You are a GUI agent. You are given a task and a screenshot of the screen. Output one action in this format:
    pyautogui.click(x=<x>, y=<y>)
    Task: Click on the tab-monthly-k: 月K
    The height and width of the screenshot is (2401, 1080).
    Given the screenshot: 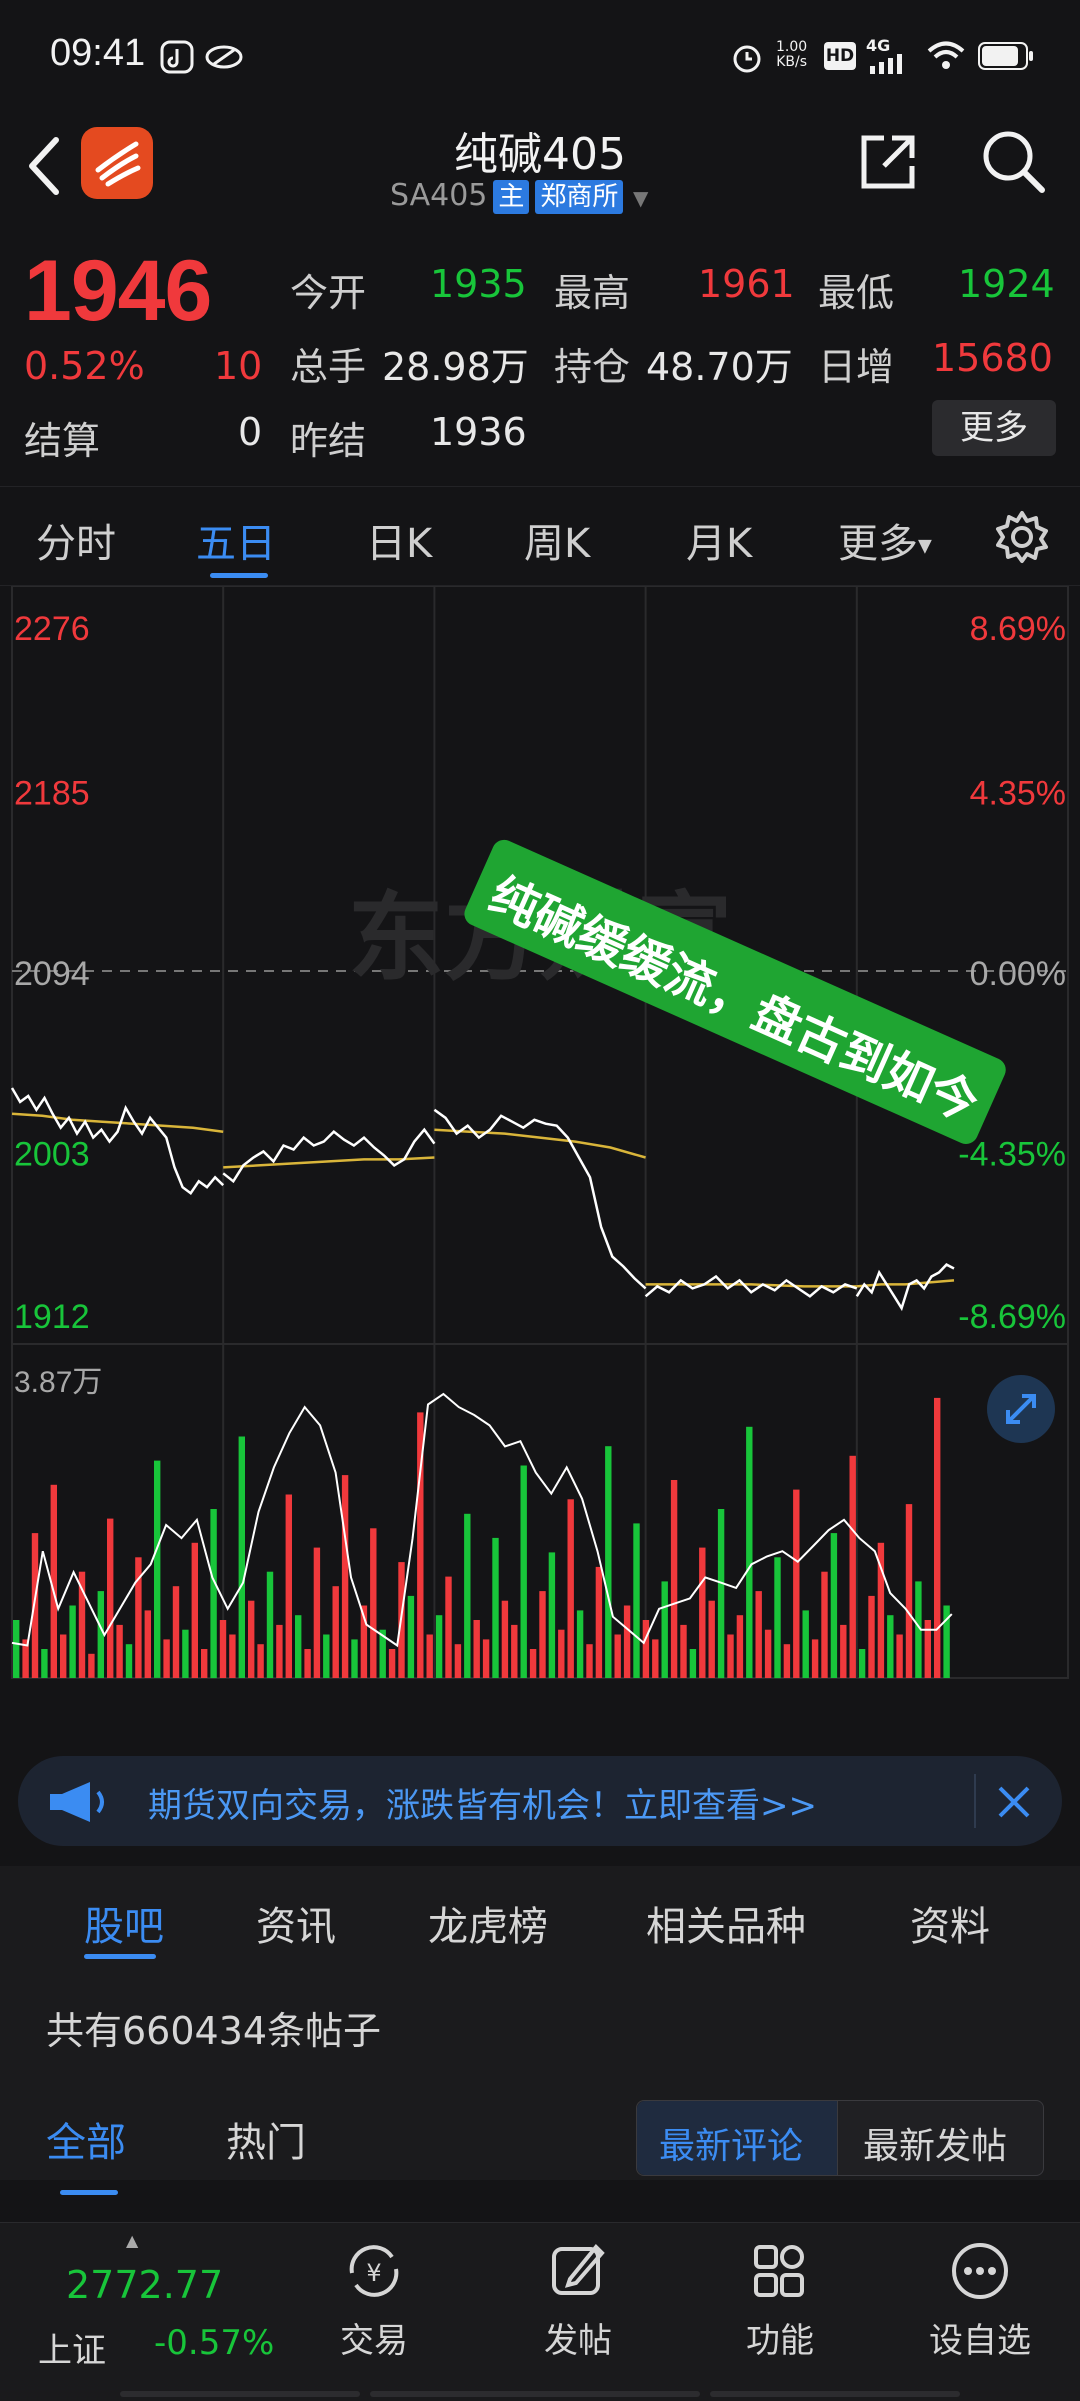 What is the action you would take?
    pyautogui.click(x=719, y=540)
    